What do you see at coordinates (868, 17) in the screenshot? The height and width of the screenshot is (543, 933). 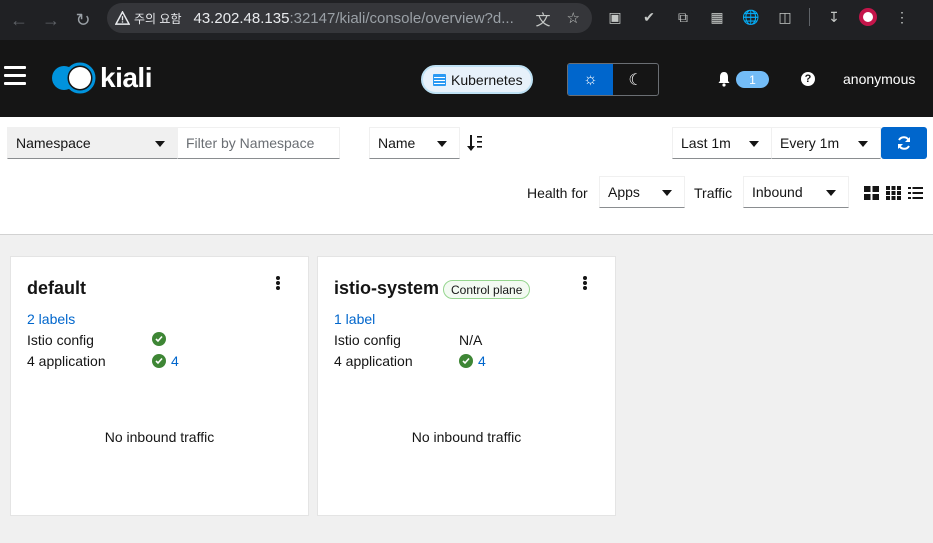 I see `profile-avatar-icon` at bounding box center [868, 17].